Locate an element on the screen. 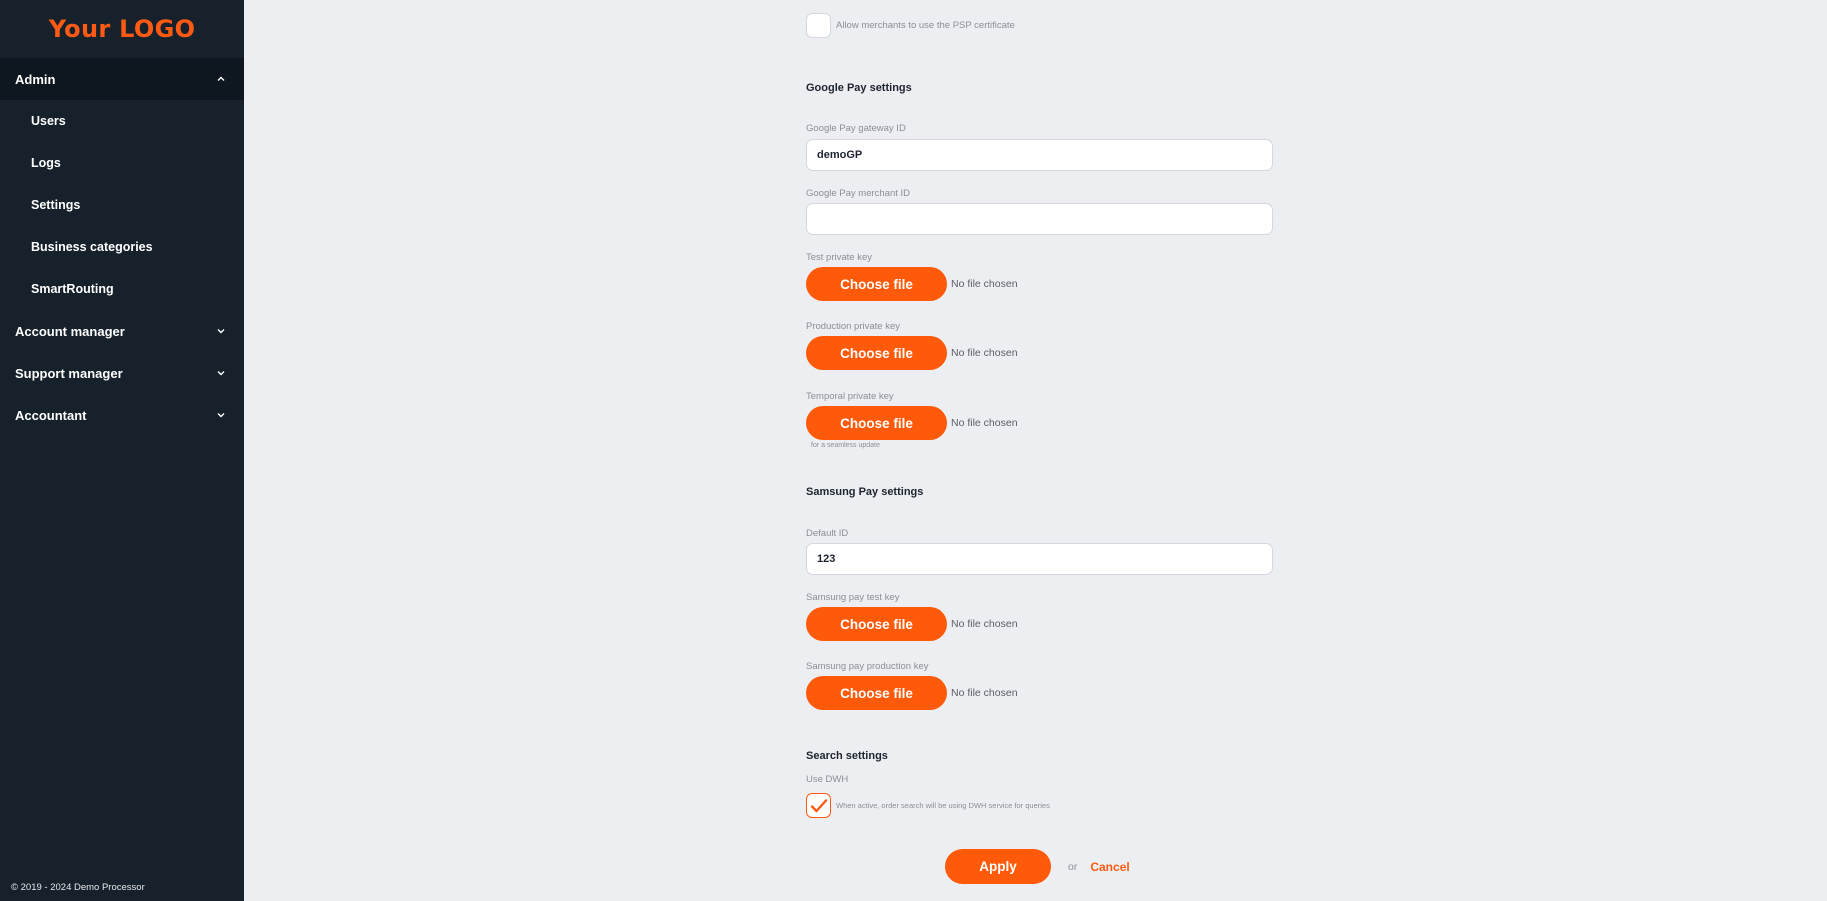 This screenshot has width=1827, height=901. nav-group-admin-label: Admin is located at coordinates (35, 79).